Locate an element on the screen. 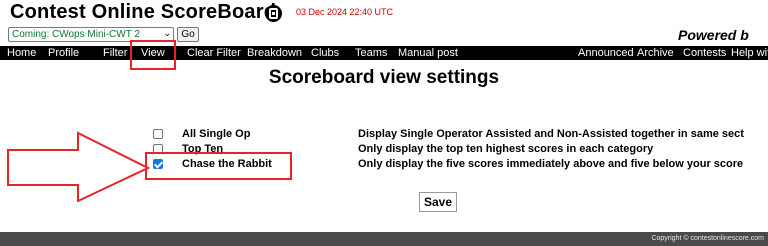  go-button: Go is located at coordinates (188, 34).